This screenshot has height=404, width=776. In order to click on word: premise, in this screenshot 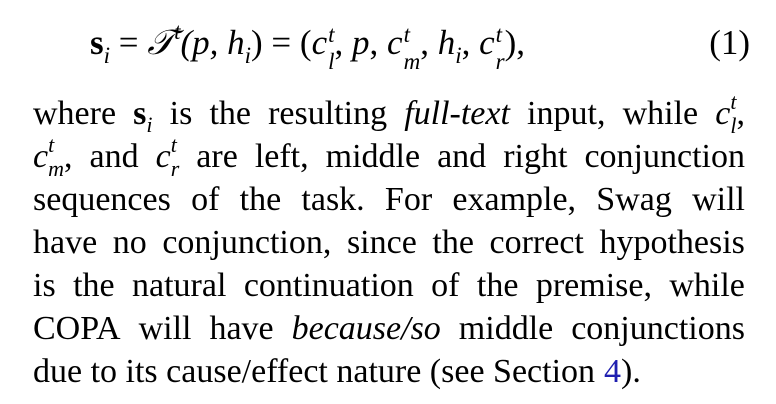, I will do `click(593, 285)`.